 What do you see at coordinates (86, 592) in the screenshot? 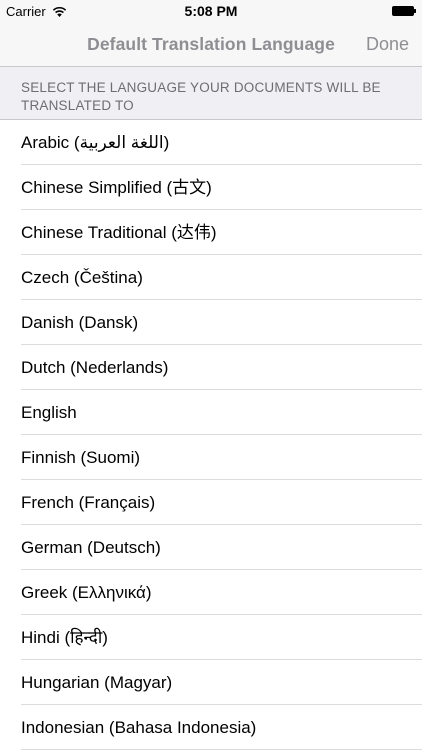
I see `language-label: Greek (Ελληνικά)` at bounding box center [86, 592].